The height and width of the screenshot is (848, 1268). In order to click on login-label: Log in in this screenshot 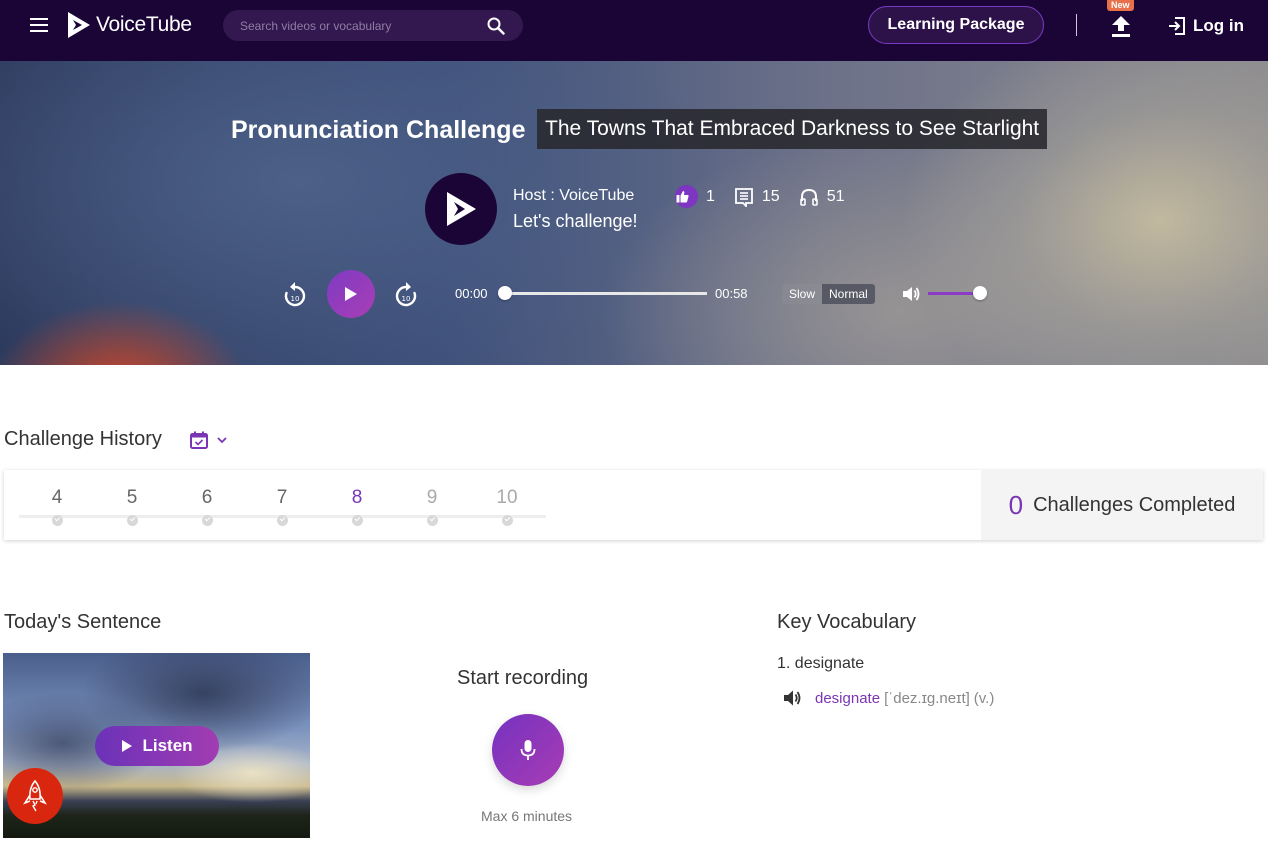, I will do `click(1218, 25)`.